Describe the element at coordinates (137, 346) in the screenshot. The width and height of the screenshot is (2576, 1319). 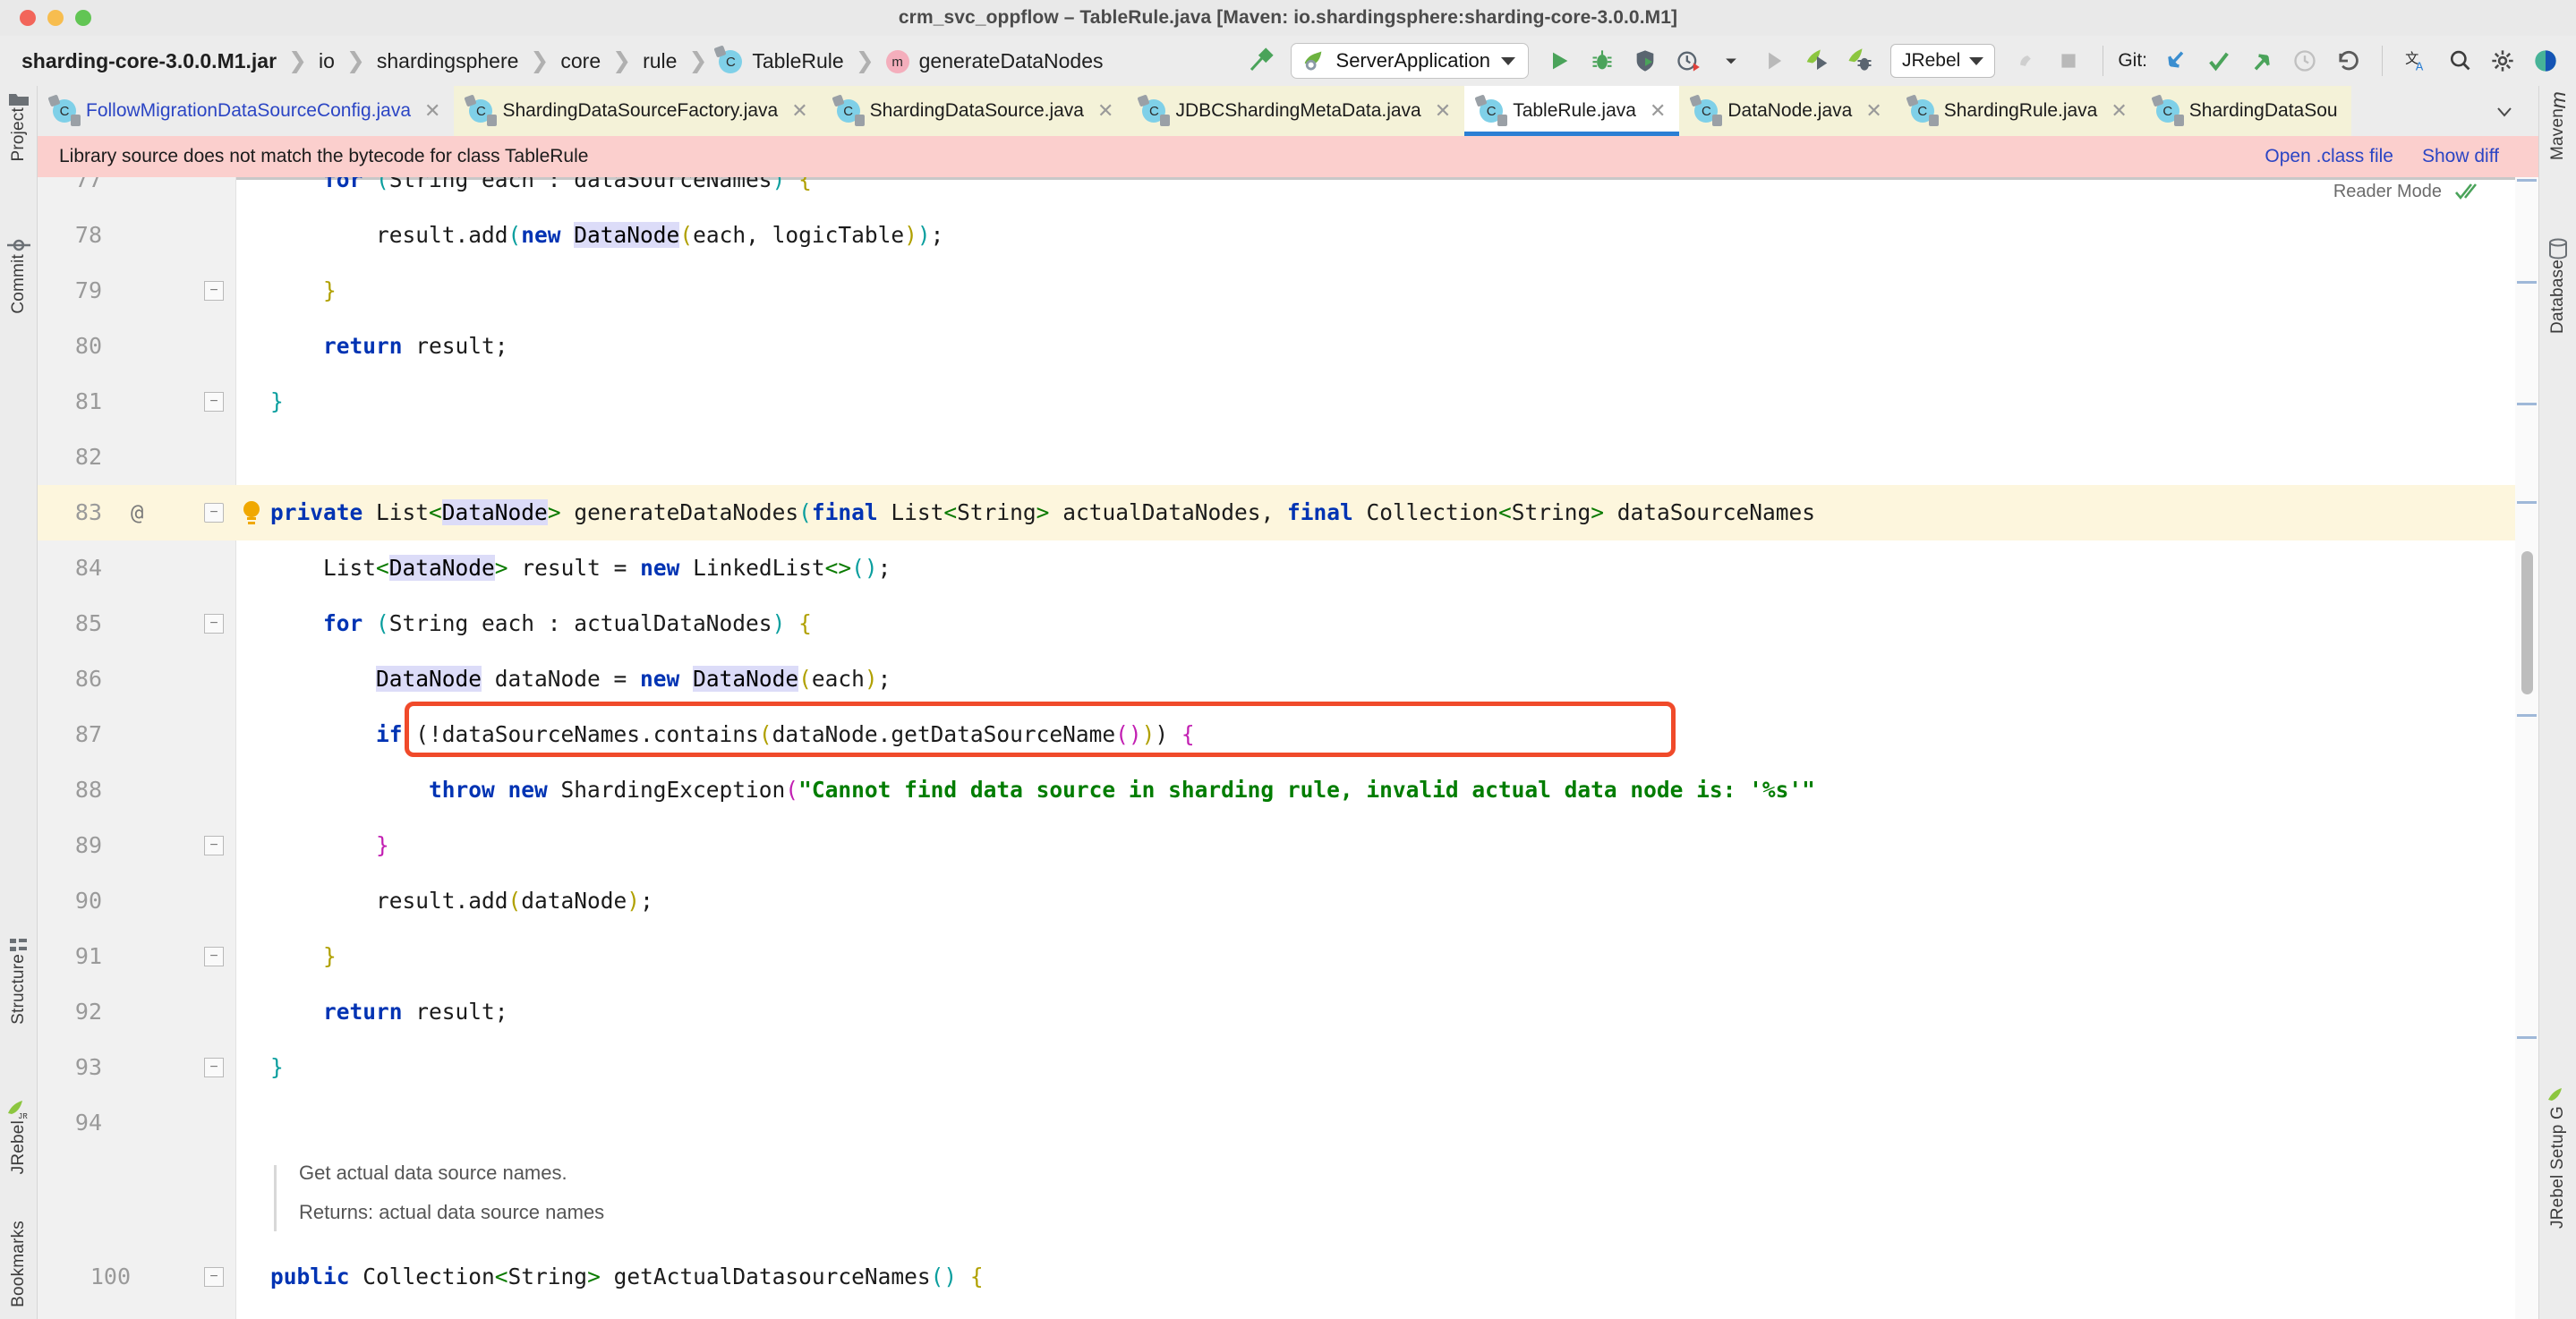
I see `line-number: 80` at that location.